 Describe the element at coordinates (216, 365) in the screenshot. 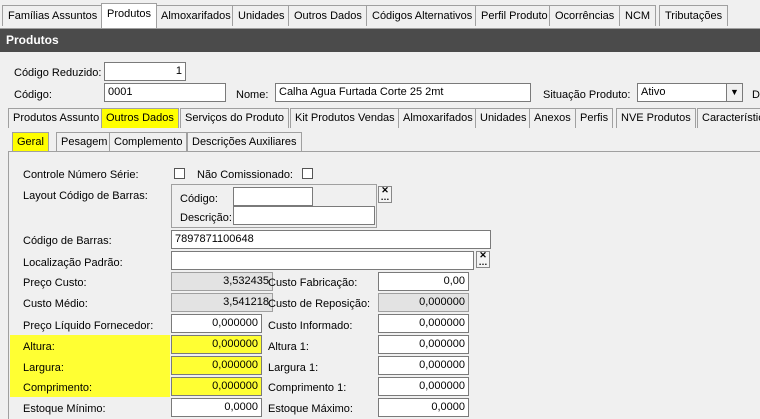

I see `largura-field: 0,000000` at that location.